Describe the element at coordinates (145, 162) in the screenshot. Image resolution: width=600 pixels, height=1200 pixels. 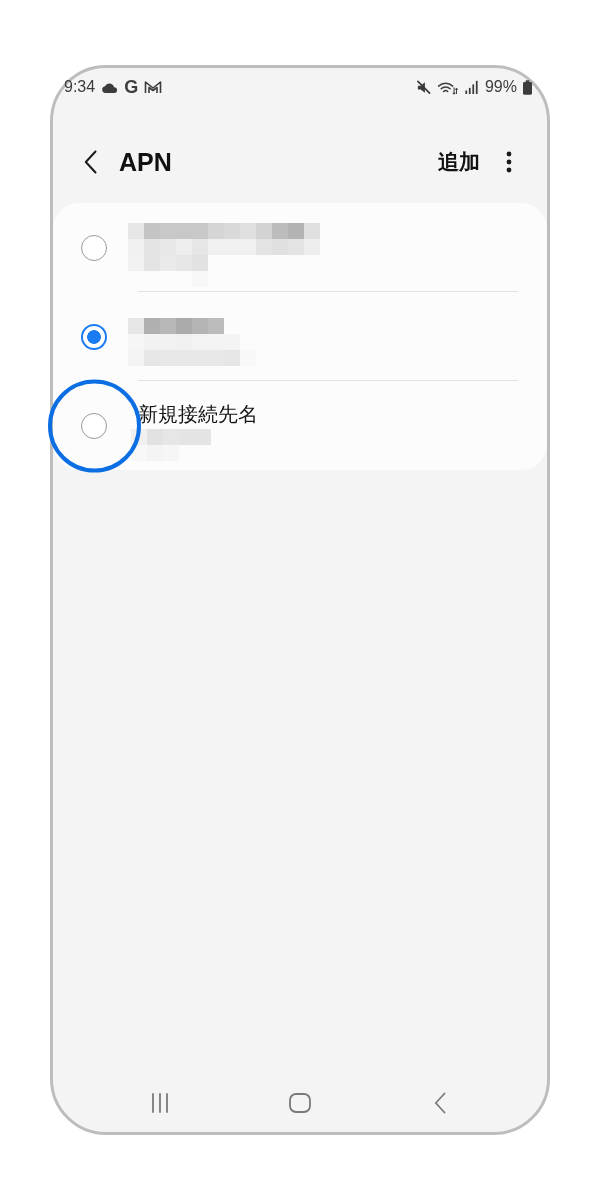
I see `screen-title: APN` at that location.